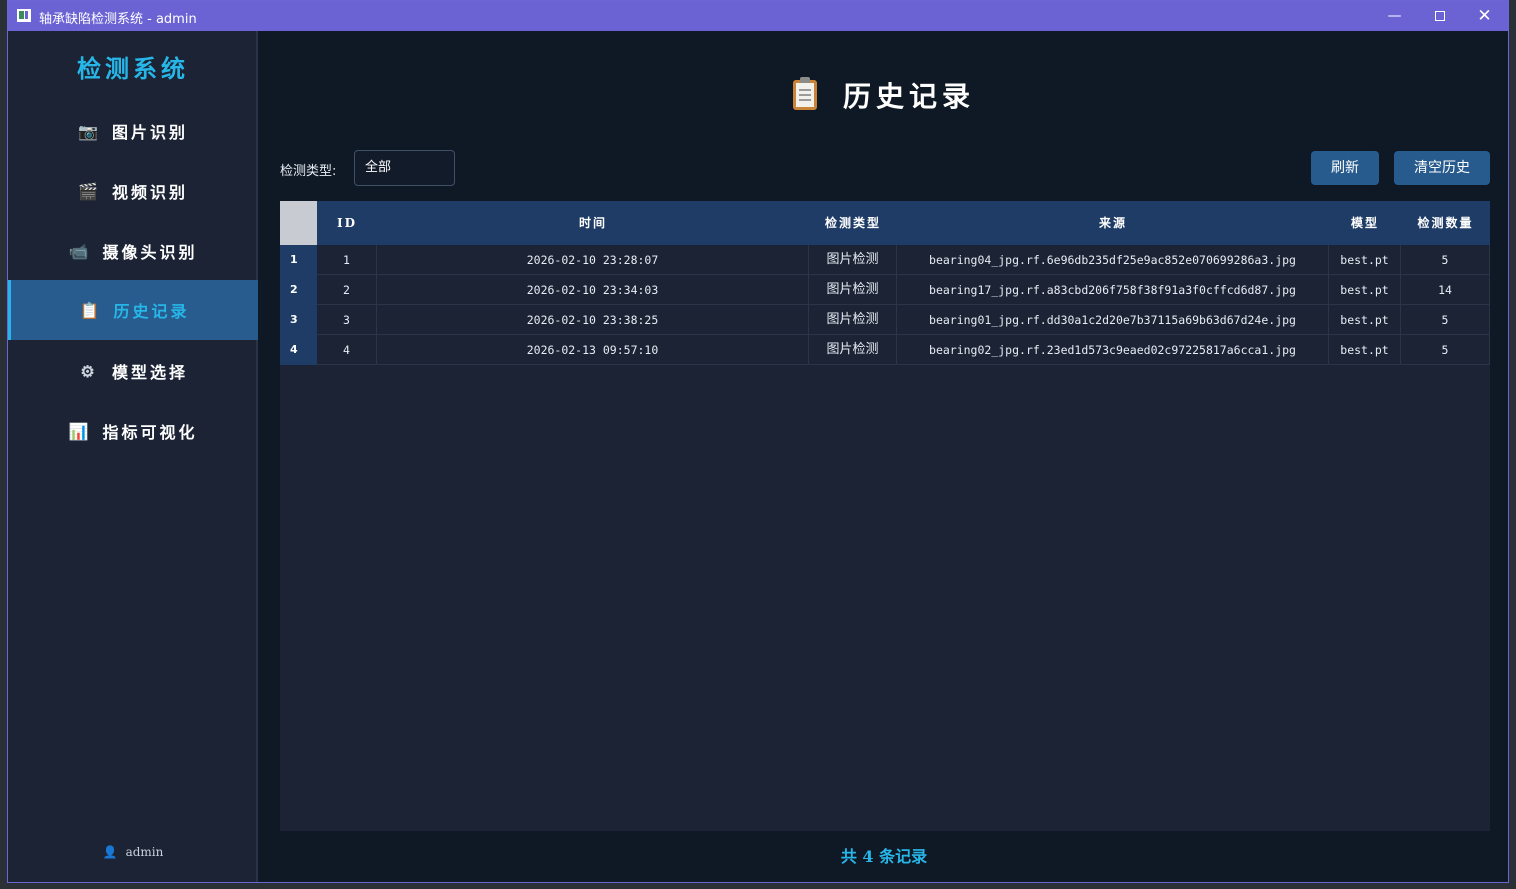 Image resolution: width=1516 pixels, height=889 pixels. I want to click on camera-icon: 📷, so click(89, 131).